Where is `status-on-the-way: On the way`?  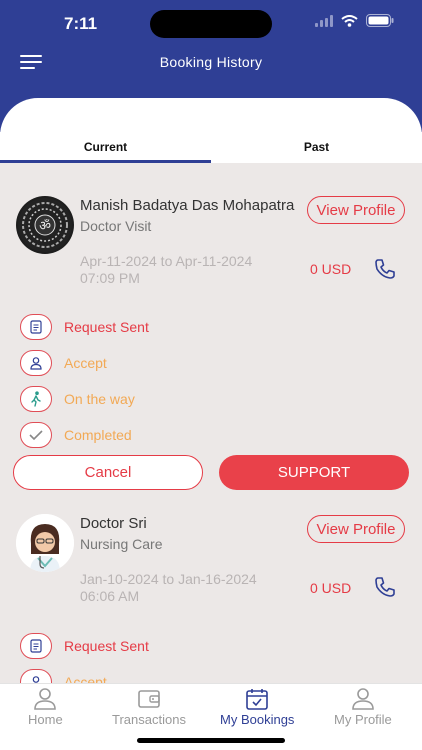 status-on-the-way: On the way is located at coordinates (77, 399).